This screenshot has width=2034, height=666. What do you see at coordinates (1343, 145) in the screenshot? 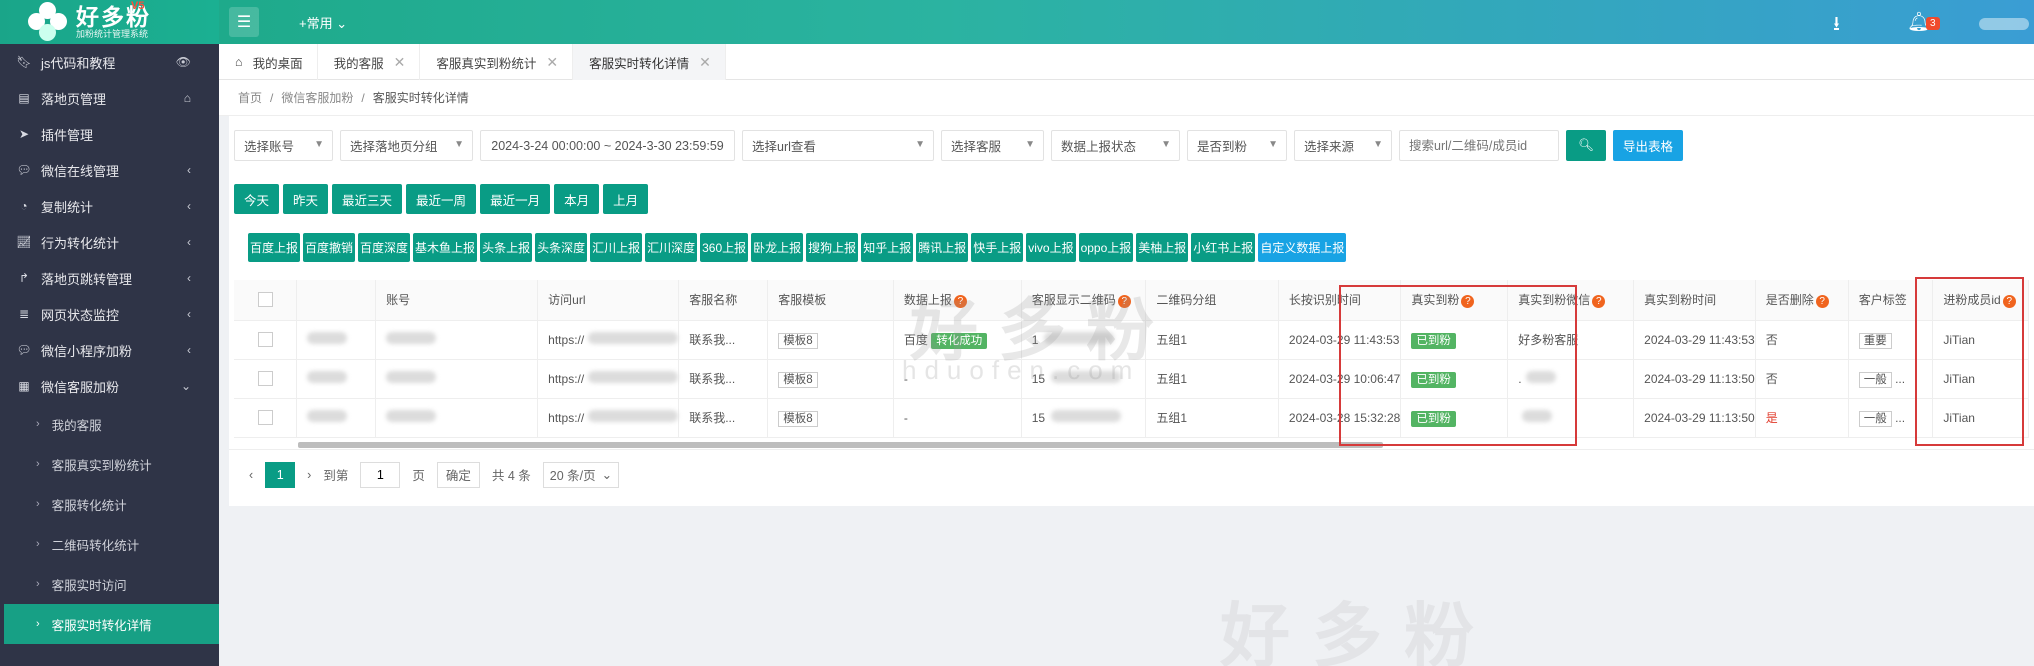
I see `source-select: 选择来源 ▼` at bounding box center [1343, 145].